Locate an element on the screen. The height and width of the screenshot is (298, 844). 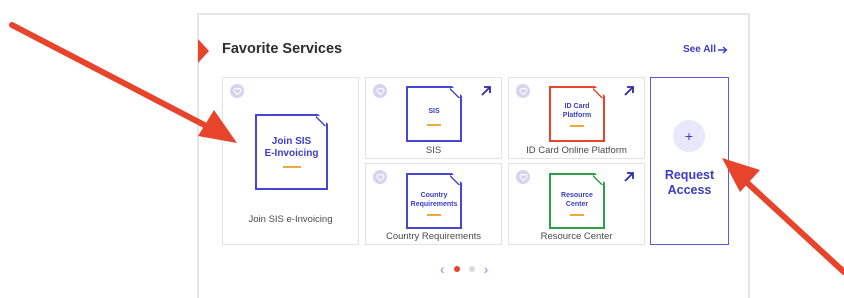
service-caption: Country Requirements is located at coordinates (433, 236).